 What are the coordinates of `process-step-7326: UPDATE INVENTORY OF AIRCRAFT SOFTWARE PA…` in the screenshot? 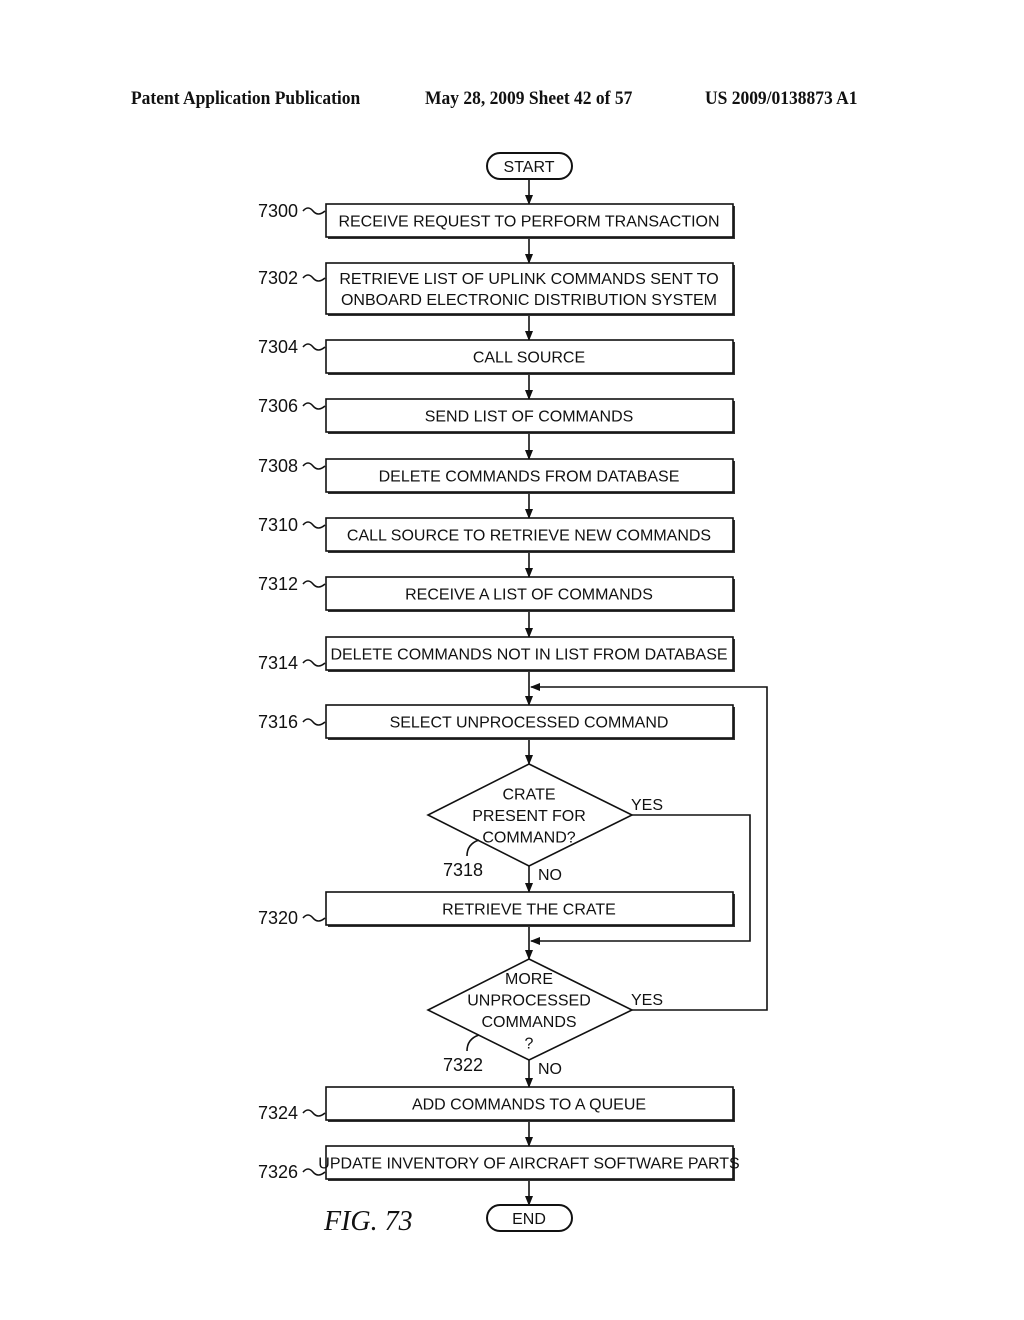 It's located at (499, 1163).